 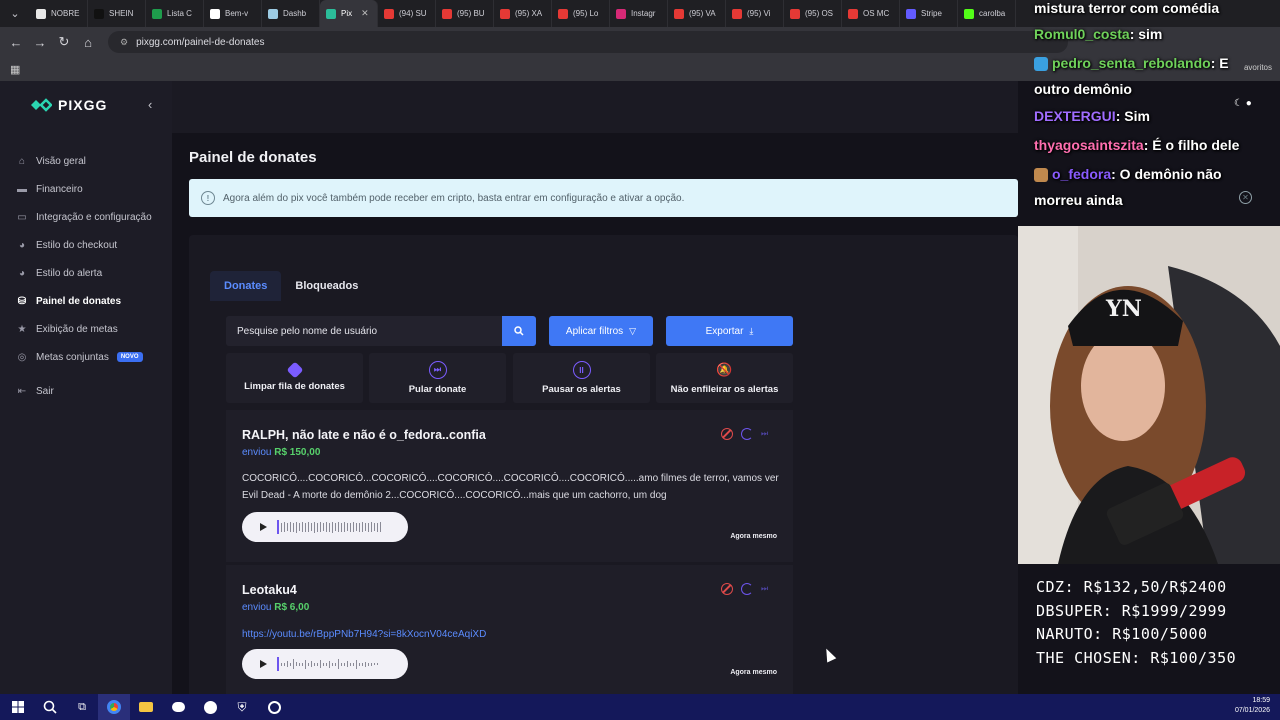 I want to click on chrome-taskbar-button, so click(x=114, y=707).